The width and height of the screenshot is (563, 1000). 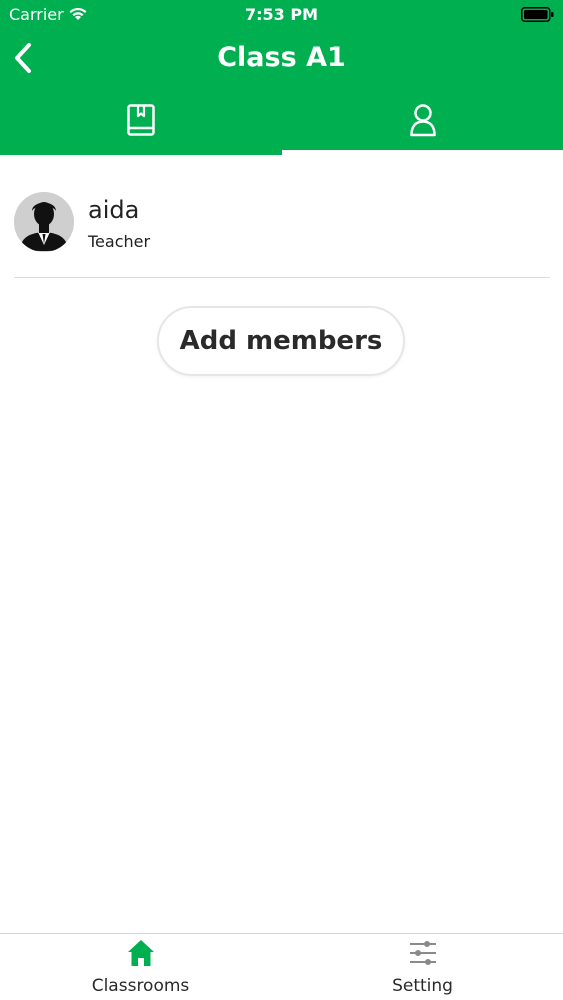 I want to click on status-time: 7:53 PM, so click(x=281, y=14).